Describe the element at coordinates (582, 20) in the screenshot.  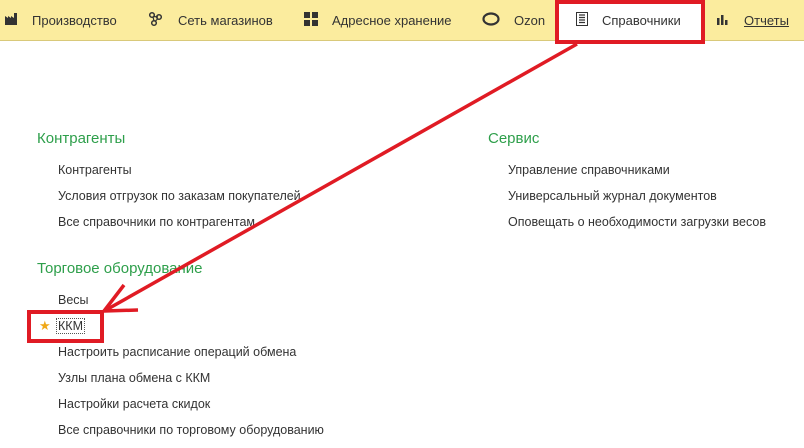
I see `directory-icon` at that location.